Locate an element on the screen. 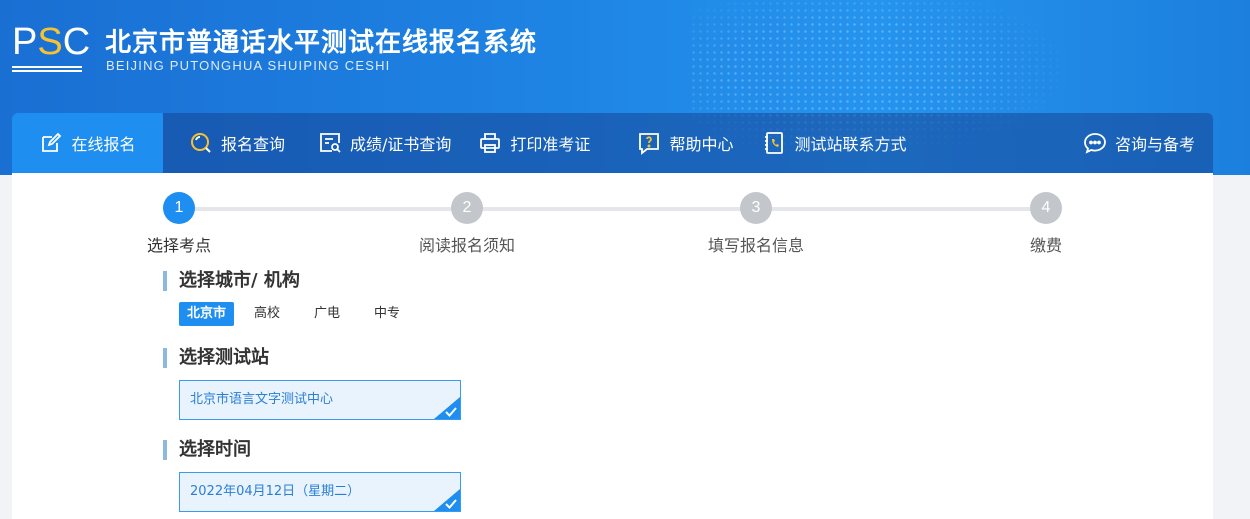  psc-logo: PSC is located at coordinates (51, 48).